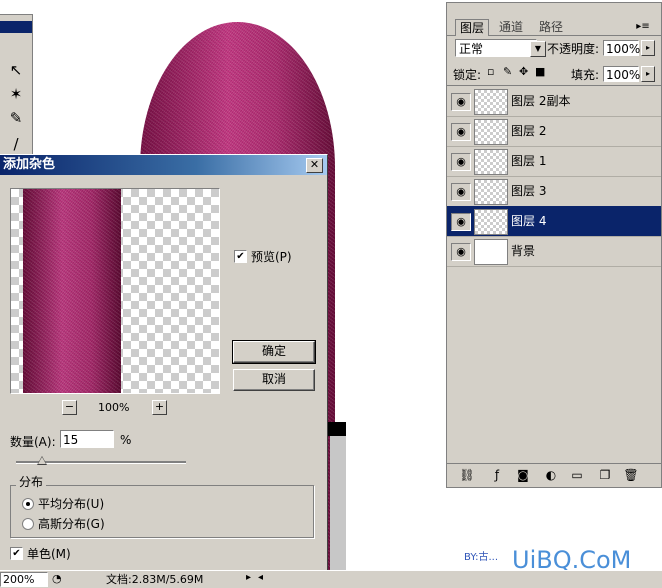 The image size is (662, 588). I want to click on dialog-title: 添加杂色, so click(29, 164).